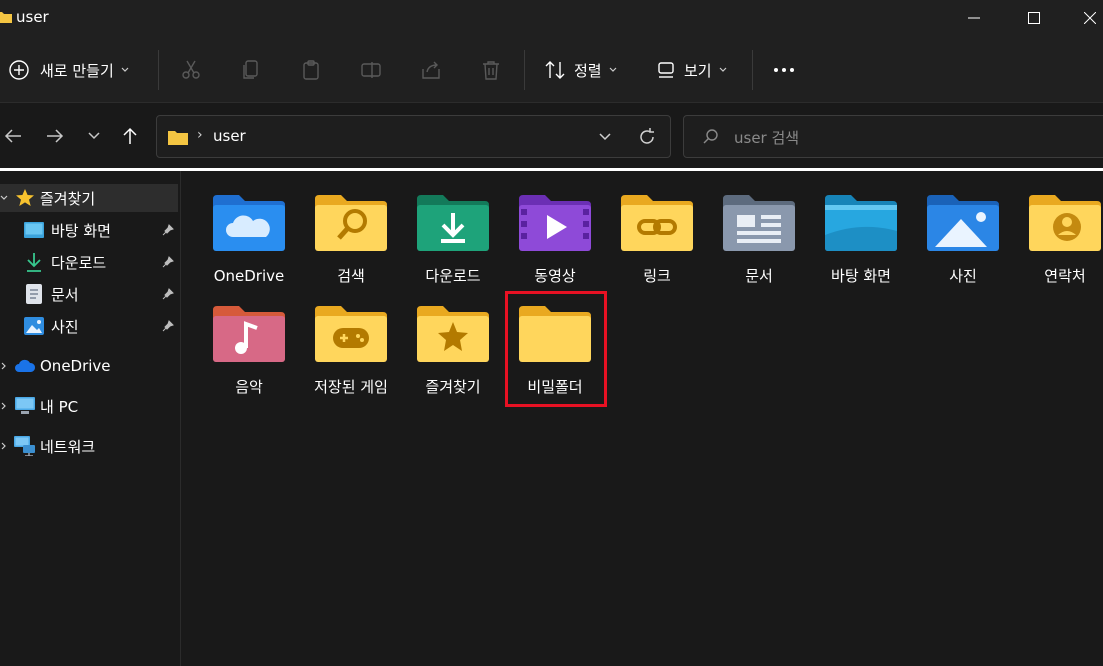 This screenshot has height=666, width=1103. I want to click on sidebar-item-network: 네트워크, so click(89, 446).